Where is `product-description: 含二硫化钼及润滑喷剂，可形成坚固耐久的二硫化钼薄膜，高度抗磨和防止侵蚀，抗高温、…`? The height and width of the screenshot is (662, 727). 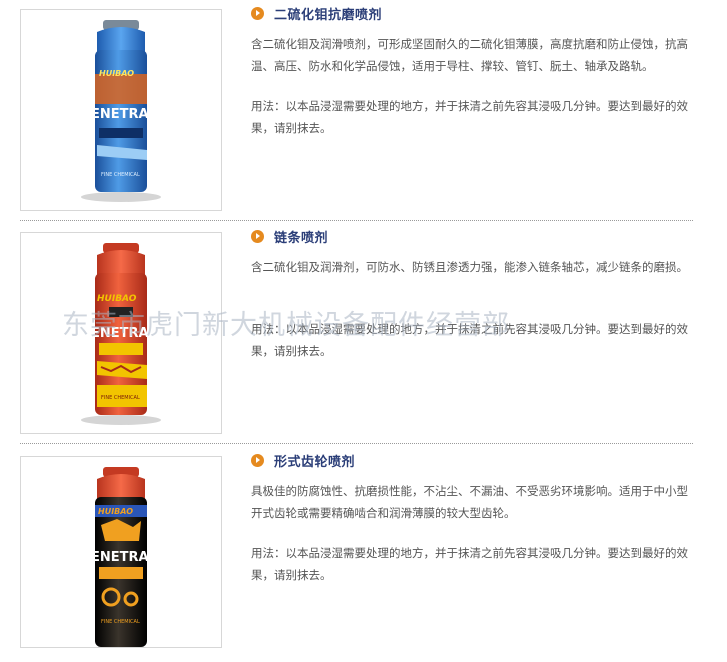 product-description: 含二硫化钼及润滑喷剂，可形成坚固耐久的二硫化钼薄膜，高度抗磨和防止侵蚀，抗高温、… is located at coordinates (469, 55).